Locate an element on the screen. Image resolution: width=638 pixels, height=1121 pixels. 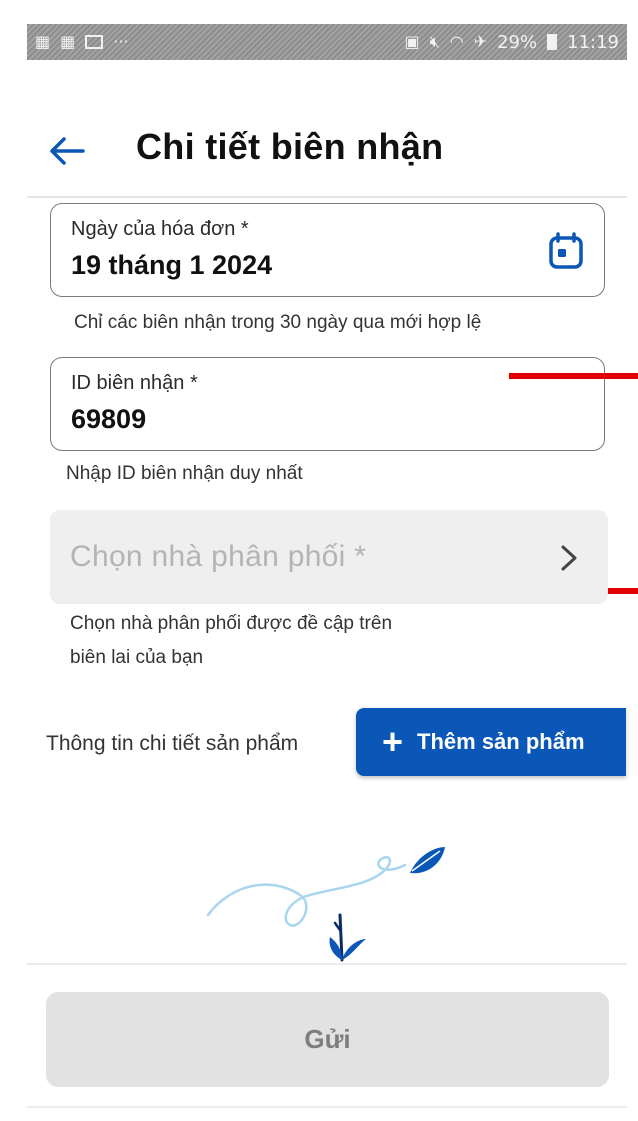
more-notifications-indicator: ··· is located at coordinates (121, 41).